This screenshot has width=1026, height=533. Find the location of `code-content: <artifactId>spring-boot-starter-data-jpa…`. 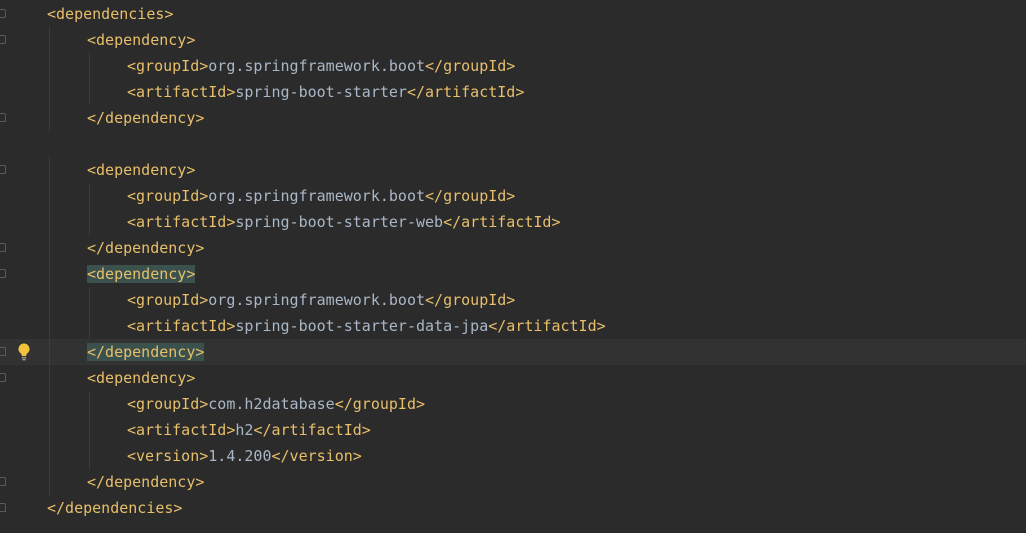

code-content: <artifactId>spring-boot-starter-data-jpa… is located at coordinates (366, 326).